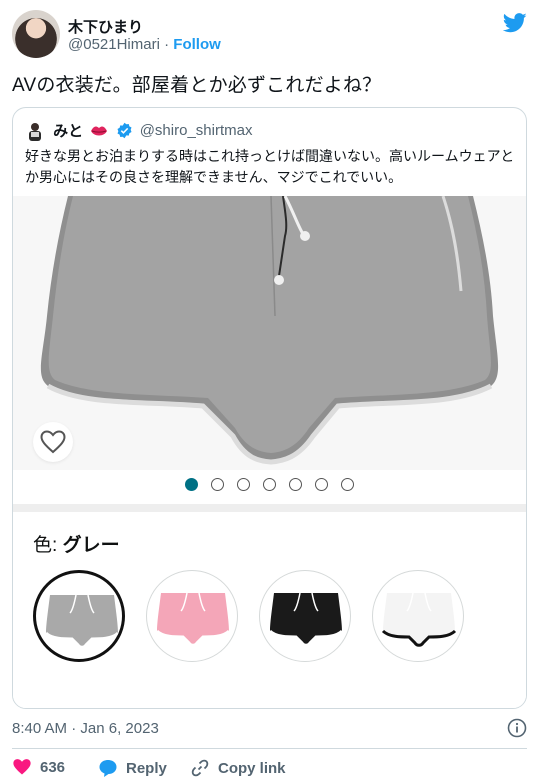  I want to click on color-value: グレー, so click(91, 545).